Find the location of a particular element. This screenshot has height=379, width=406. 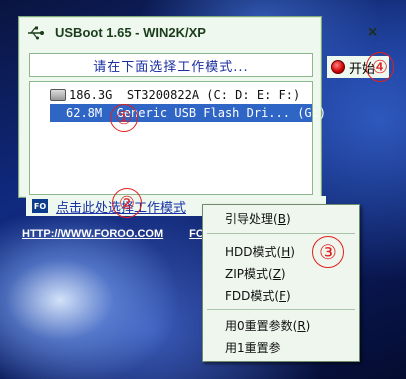

menu-item-fdd: FDD模式(F) is located at coordinates (258, 295).